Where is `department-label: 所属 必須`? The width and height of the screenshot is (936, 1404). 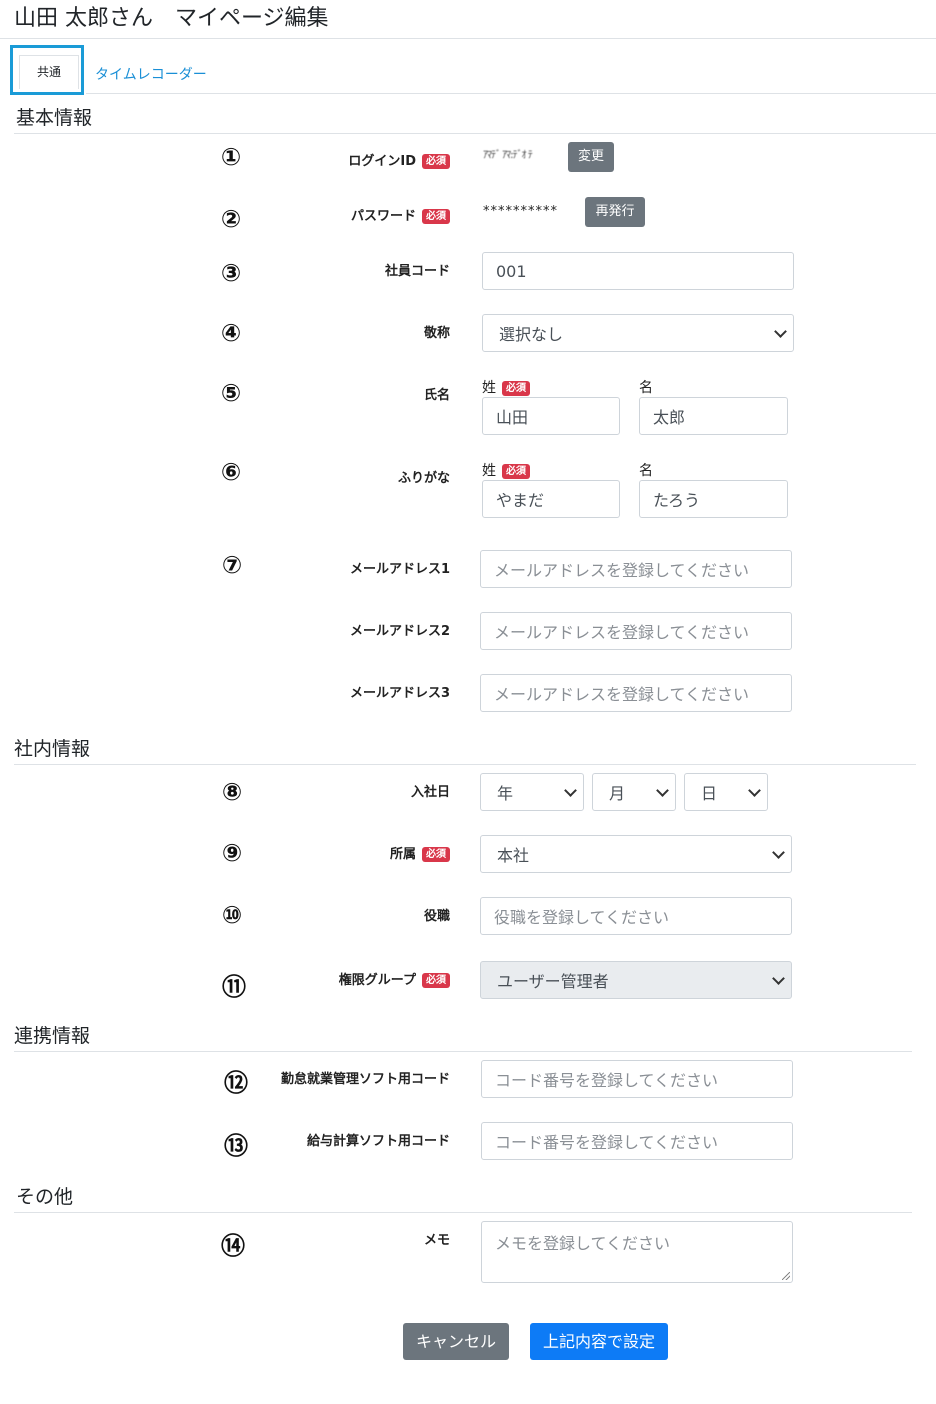 department-label: 所属 必須 is located at coordinates (420, 852).